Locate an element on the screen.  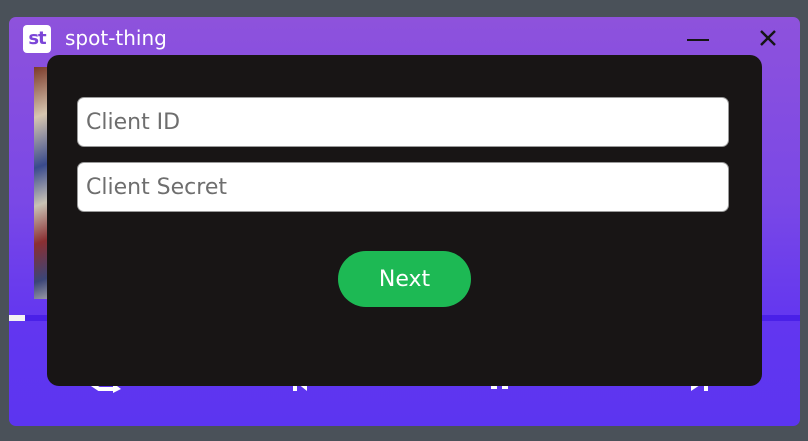
app-logo: st is located at coordinates (37, 39).